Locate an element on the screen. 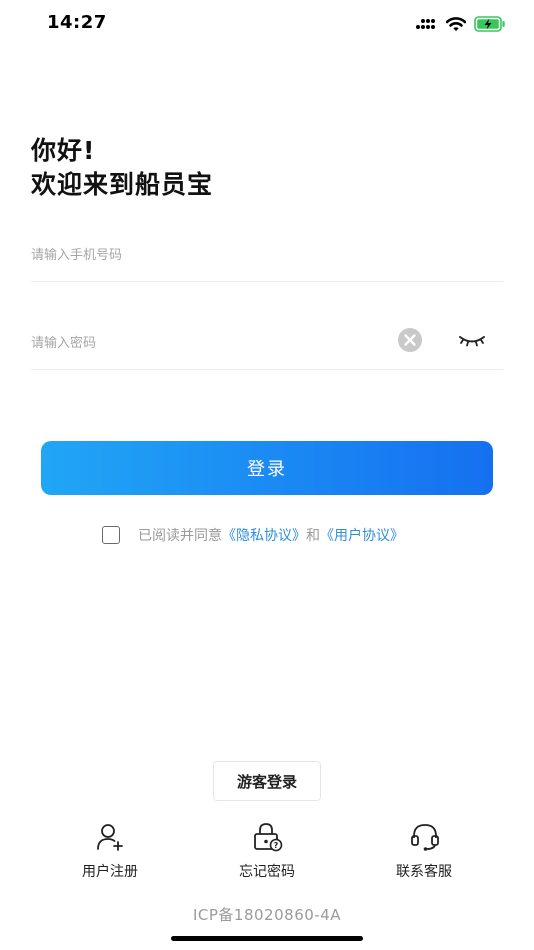  agreement-conjunction: 和 is located at coordinates (313, 536).